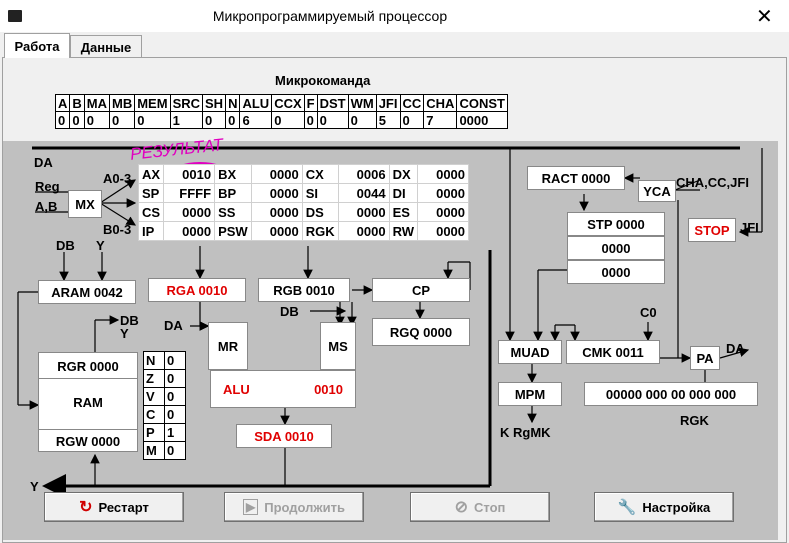  I want to click on continue-button: ▶ Продолжить, so click(294, 507).